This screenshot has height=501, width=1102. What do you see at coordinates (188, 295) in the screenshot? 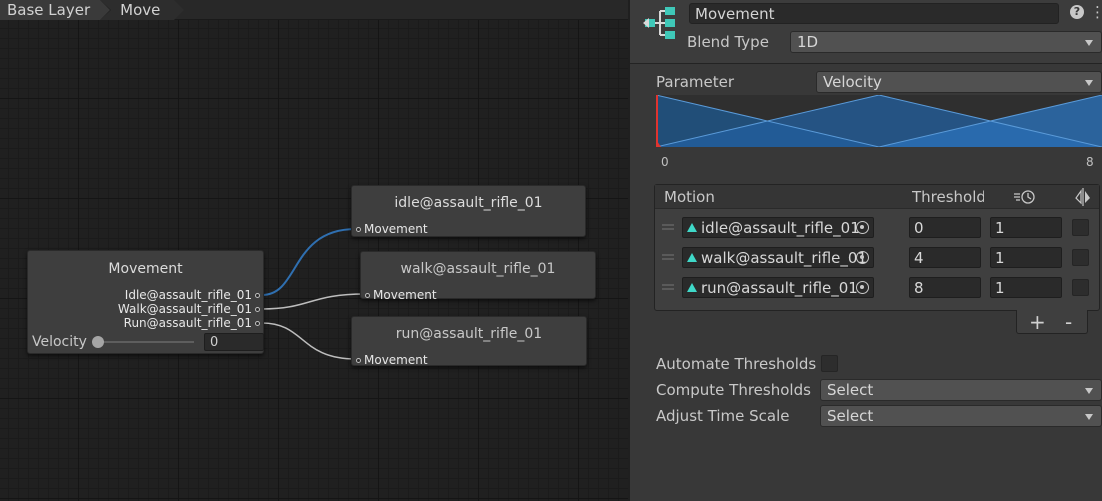
I see `port-label: Idle@assault_rifle_01` at bounding box center [188, 295].